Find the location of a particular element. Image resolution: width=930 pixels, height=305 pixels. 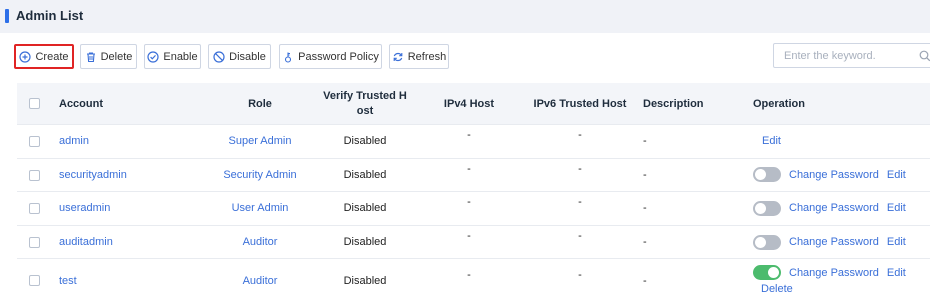

ban-icon is located at coordinates (219, 56).